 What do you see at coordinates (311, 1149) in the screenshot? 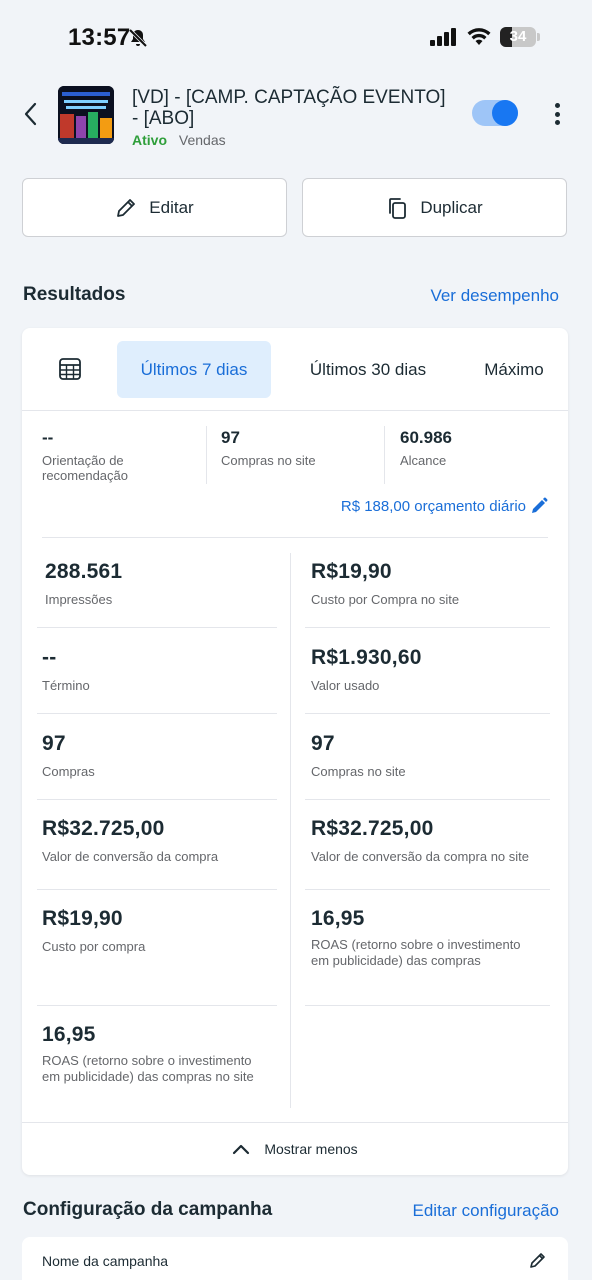
I see `show-less-label: Mostrar menos` at bounding box center [311, 1149].